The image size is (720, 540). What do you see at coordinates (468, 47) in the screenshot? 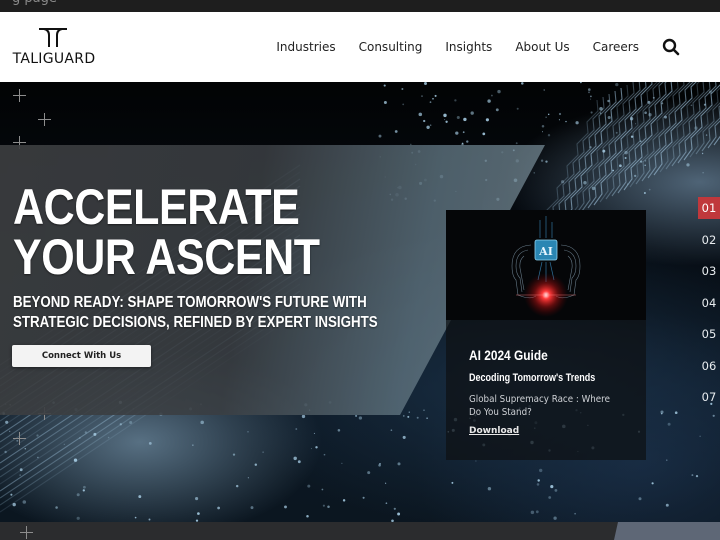
I see `nav-insights: Insights` at bounding box center [468, 47].